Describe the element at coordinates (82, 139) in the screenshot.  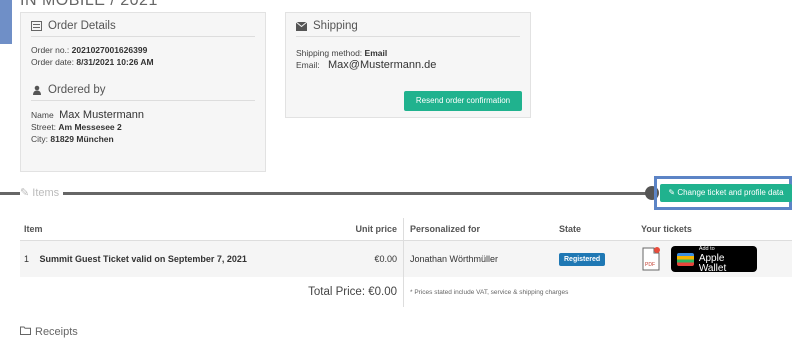
I see `city-value: 81829 München` at that location.